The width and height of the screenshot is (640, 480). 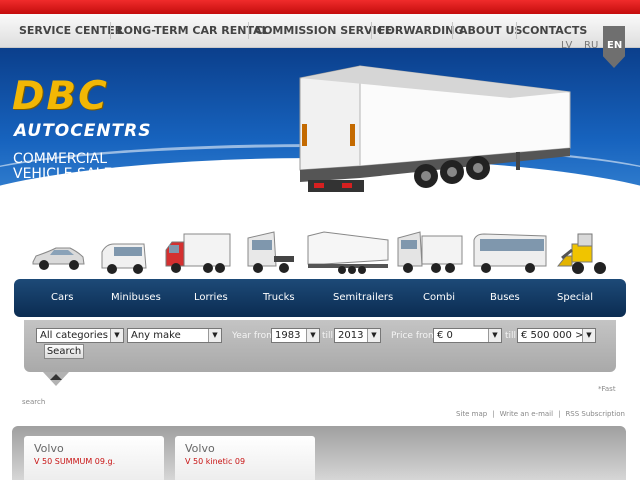 What do you see at coordinates (591, 45) in the screenshot?
I see `language-ru: RU` at bounding box center [591, 45].